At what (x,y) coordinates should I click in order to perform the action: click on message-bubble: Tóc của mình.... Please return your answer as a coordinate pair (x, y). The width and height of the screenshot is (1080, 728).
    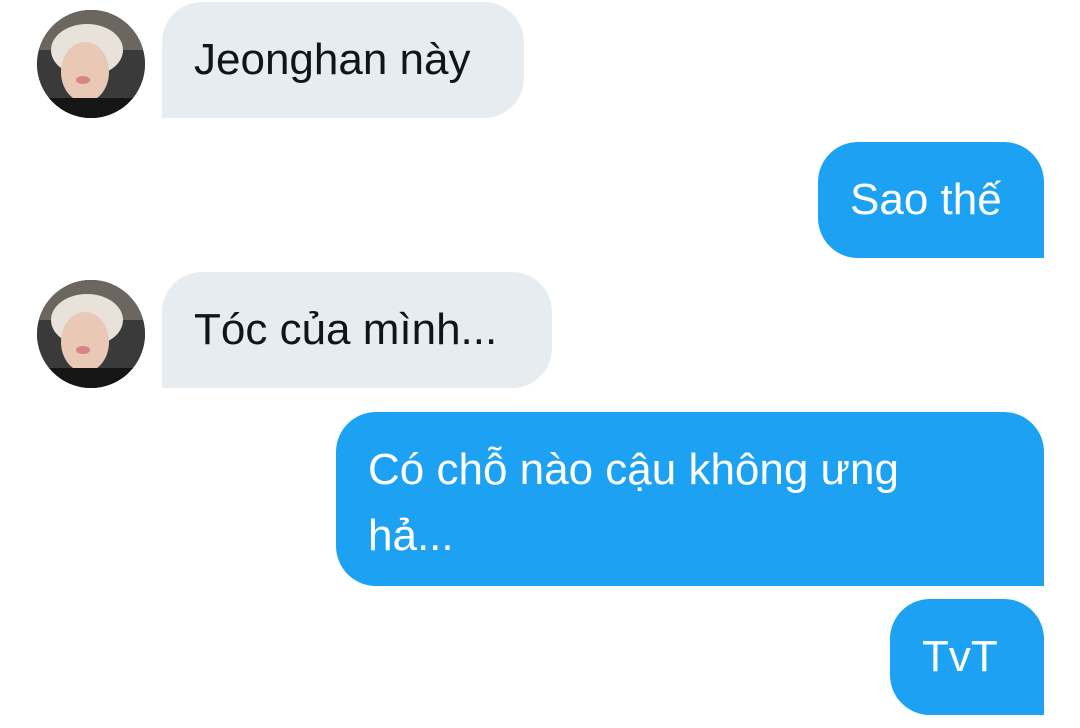
    Looking at the image, I should click on (357, 330).